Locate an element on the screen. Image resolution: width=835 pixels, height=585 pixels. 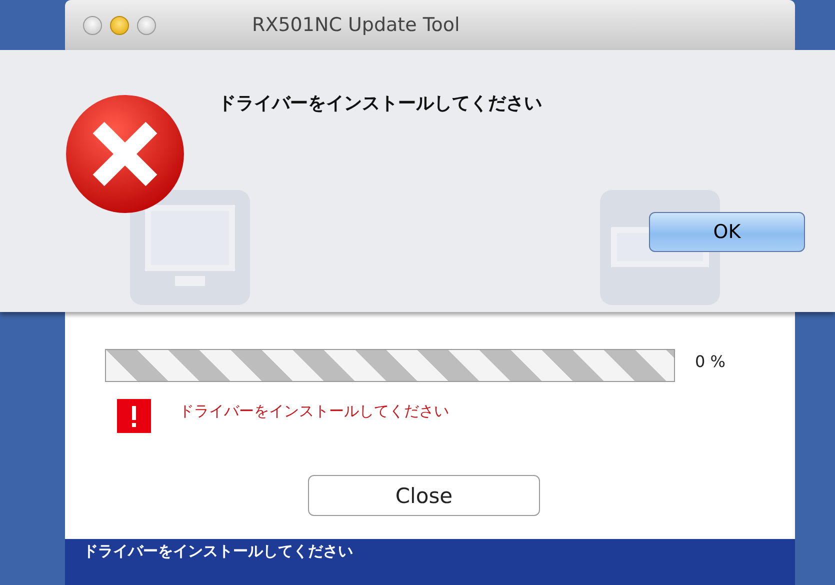
warning-icon is located at coordinates (134, 416).